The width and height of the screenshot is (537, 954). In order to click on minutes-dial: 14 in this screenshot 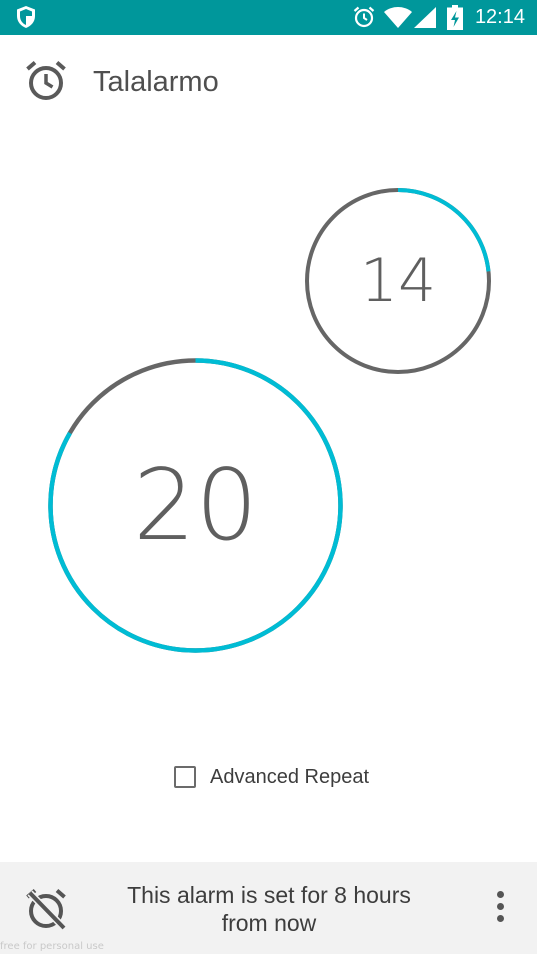, I will do `click(398, 281)`.